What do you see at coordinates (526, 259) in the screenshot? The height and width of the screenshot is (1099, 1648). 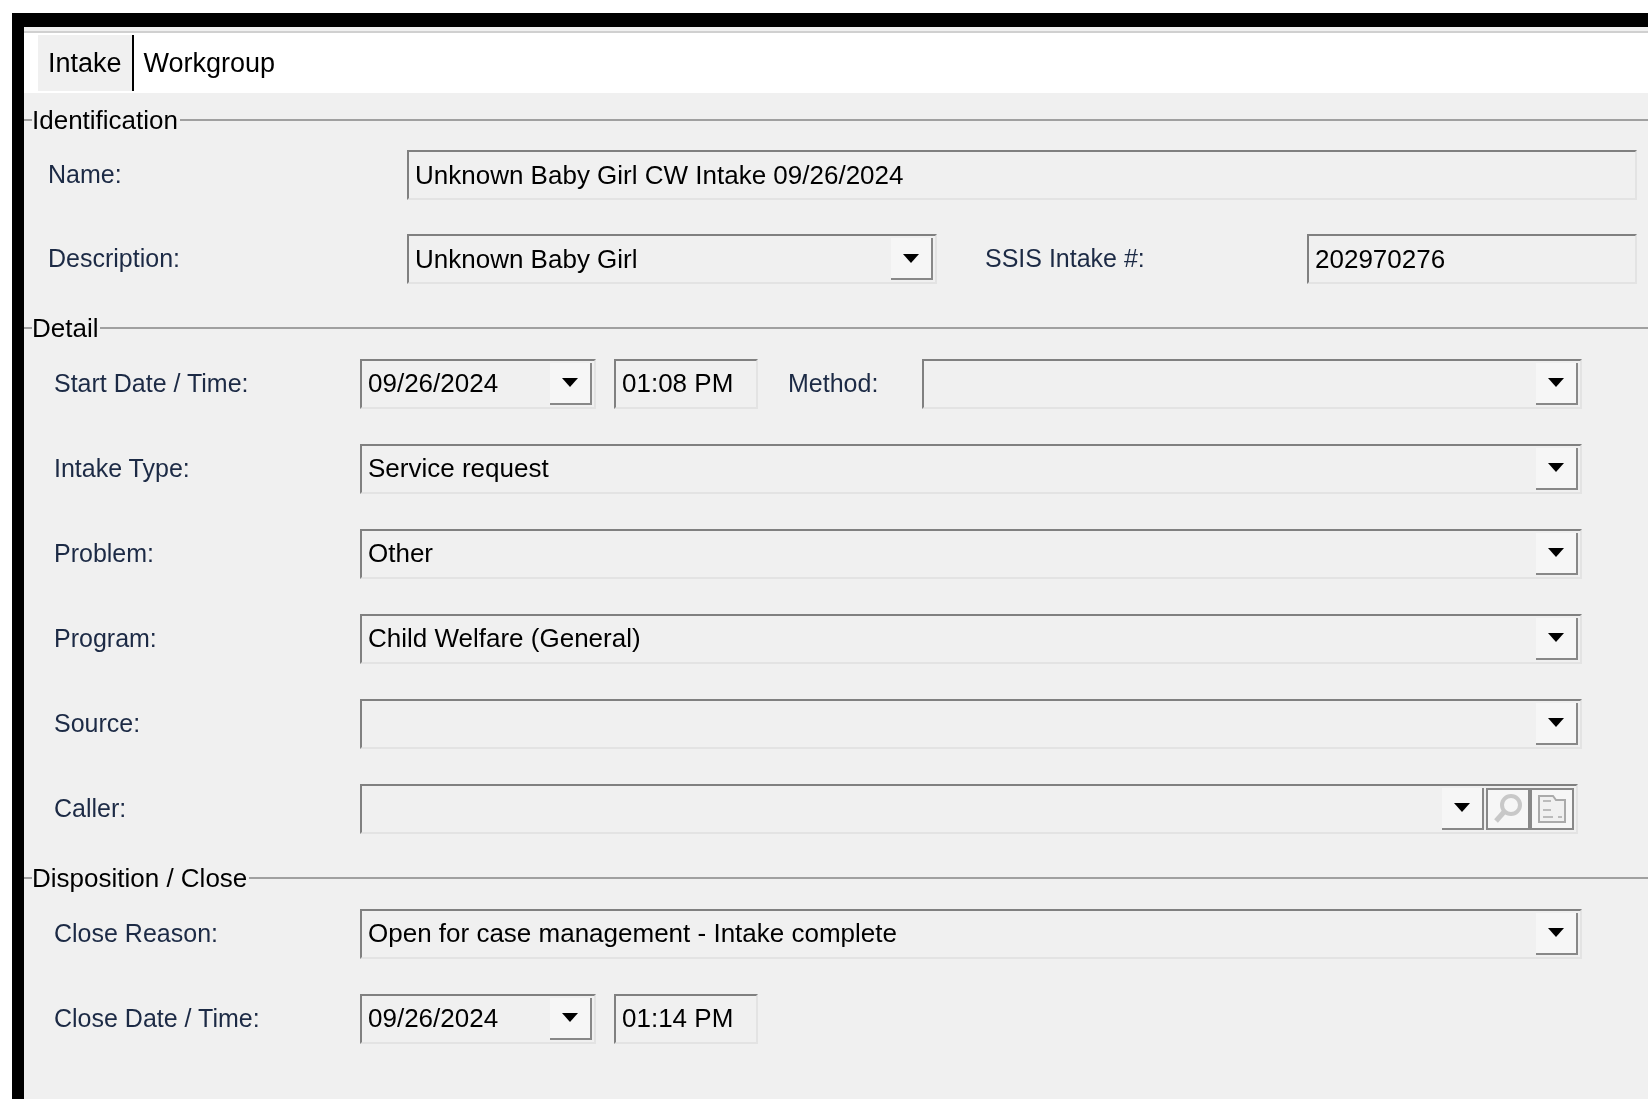 I see `dropdown-value: Unknown Baby Girl` at bounding box center [526, 259].